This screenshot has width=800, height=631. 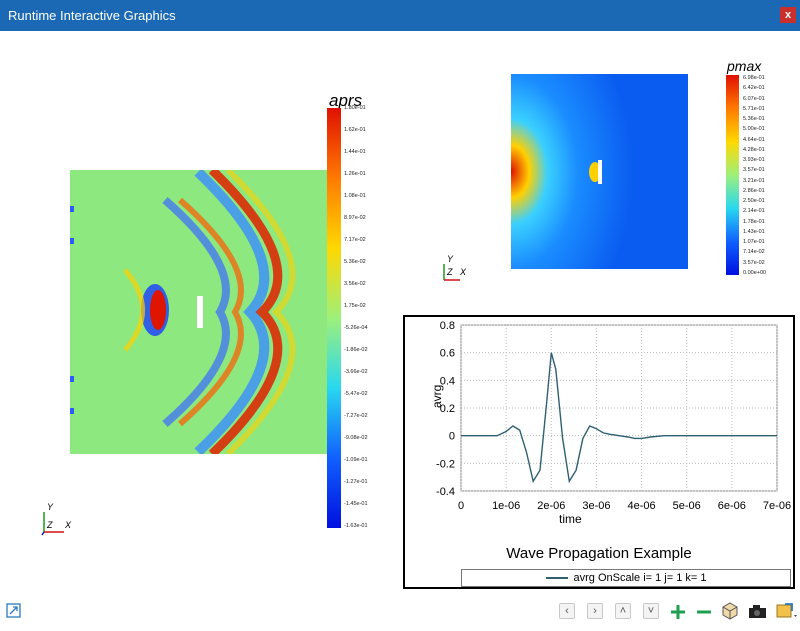 I want to click on zoom-out-icon, so click(x=704, y=612).